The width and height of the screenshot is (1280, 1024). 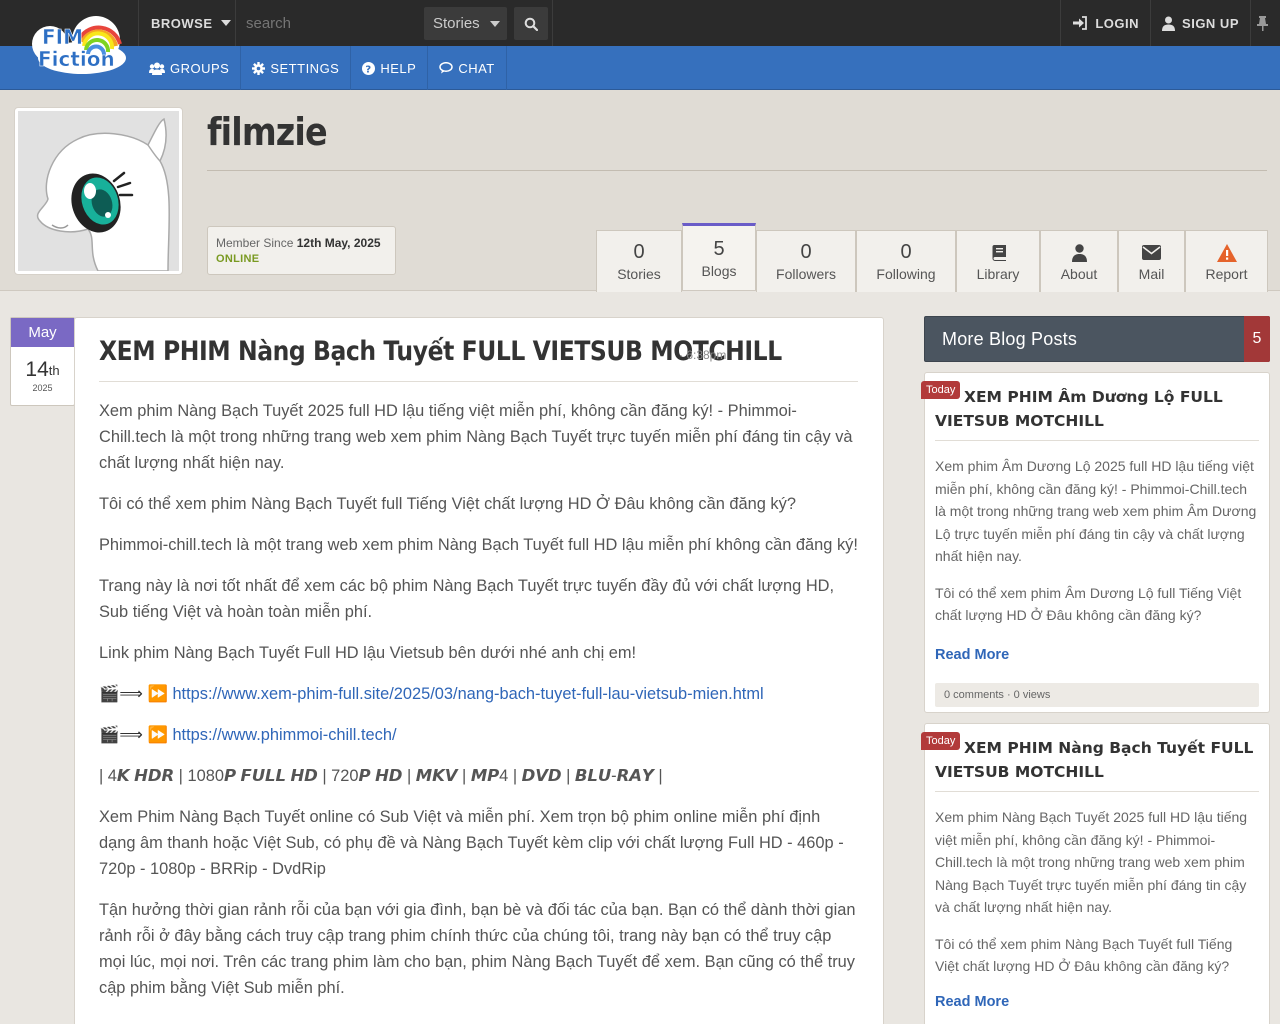 I want to click on account-nav: LOGIN SIGN UP, so click(x=1170, y=23).